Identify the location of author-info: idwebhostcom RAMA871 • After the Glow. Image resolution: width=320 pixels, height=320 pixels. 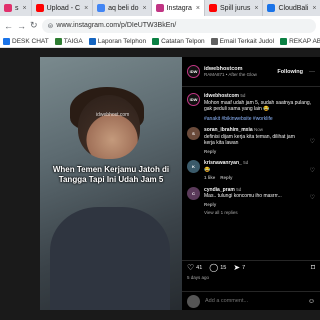
(238, 71).